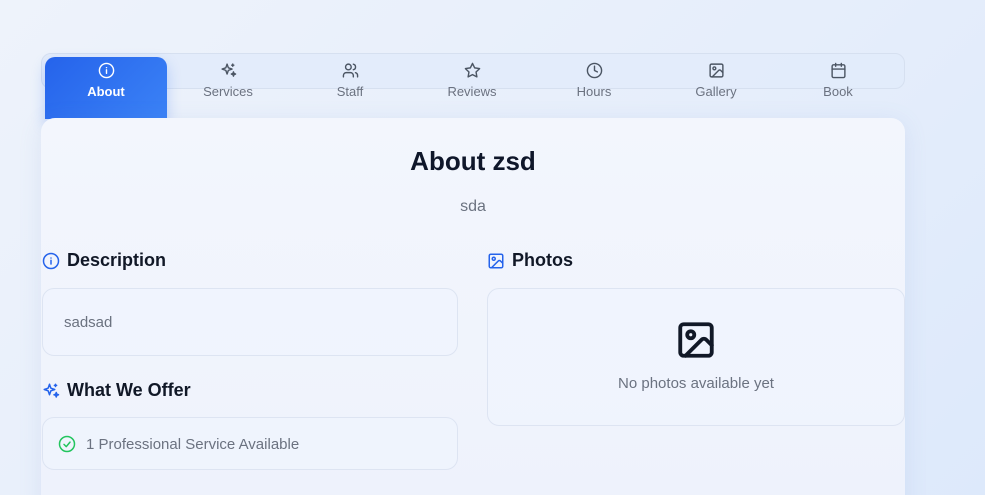  I want to click on offer-panel: 1 Professional Service Available, so click(250, 443).